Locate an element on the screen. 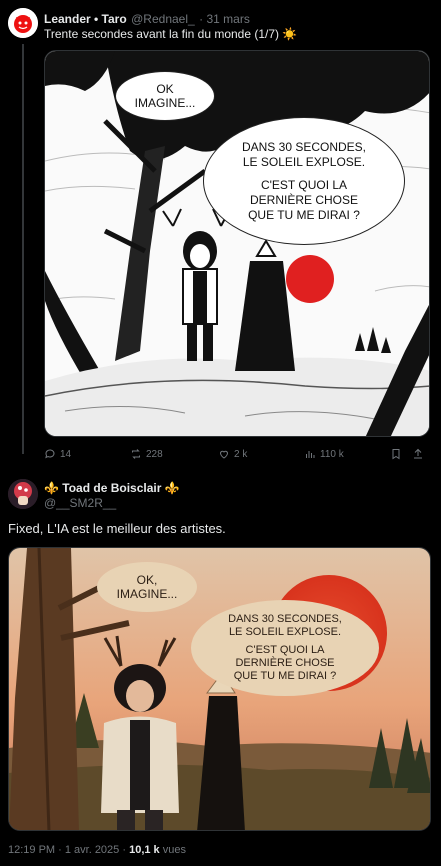 The height and width of the screenshot is (866, 441). share-icon is located at coordinates (418, 453).